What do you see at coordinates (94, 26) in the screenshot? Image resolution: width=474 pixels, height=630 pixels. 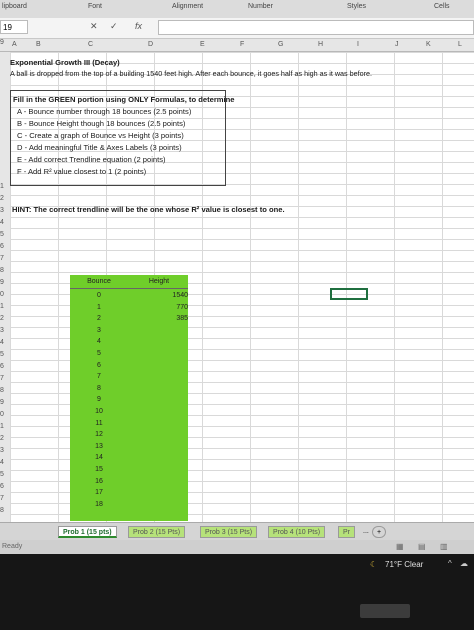 I see `cancel-icon: ✕` at bounding box center [94, 26].